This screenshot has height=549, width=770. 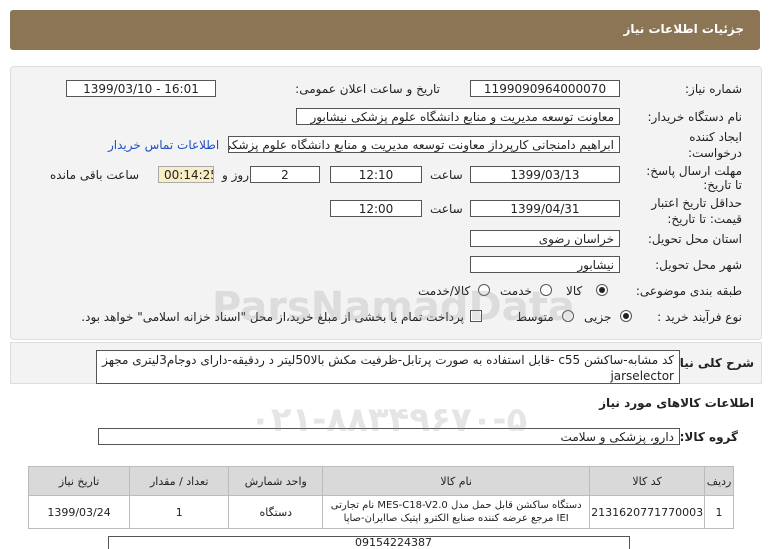 I want to click on city-field: نیشابور, so click(x=545, y=264).